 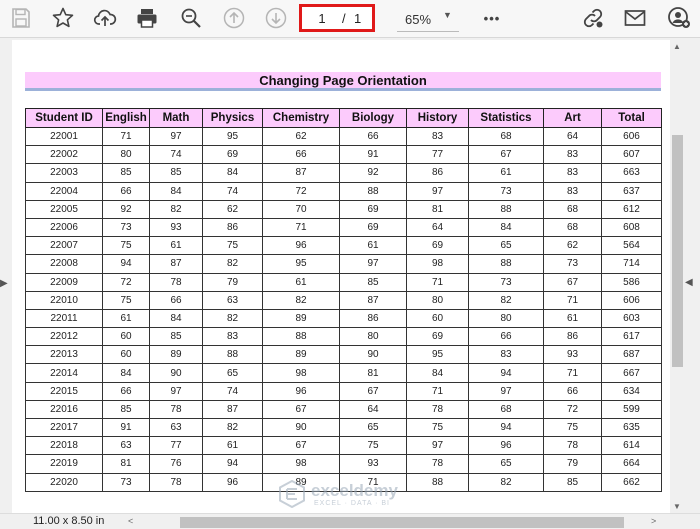 What do you see at coordinates (677, 46) in the screenshot?
I see `scroll-up-icon: ▲` at bounding box center [677, 46].